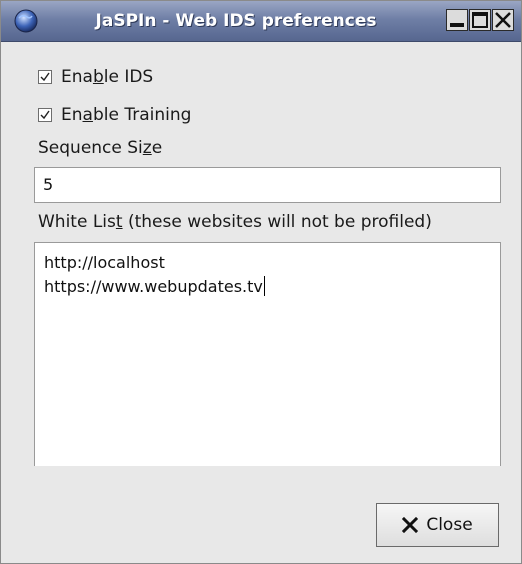 Image resolution: width=522 pixels, height=564 pixels. I want to click on white-list-entry-line: https://www.webupdates.tv, so click(267, 287).